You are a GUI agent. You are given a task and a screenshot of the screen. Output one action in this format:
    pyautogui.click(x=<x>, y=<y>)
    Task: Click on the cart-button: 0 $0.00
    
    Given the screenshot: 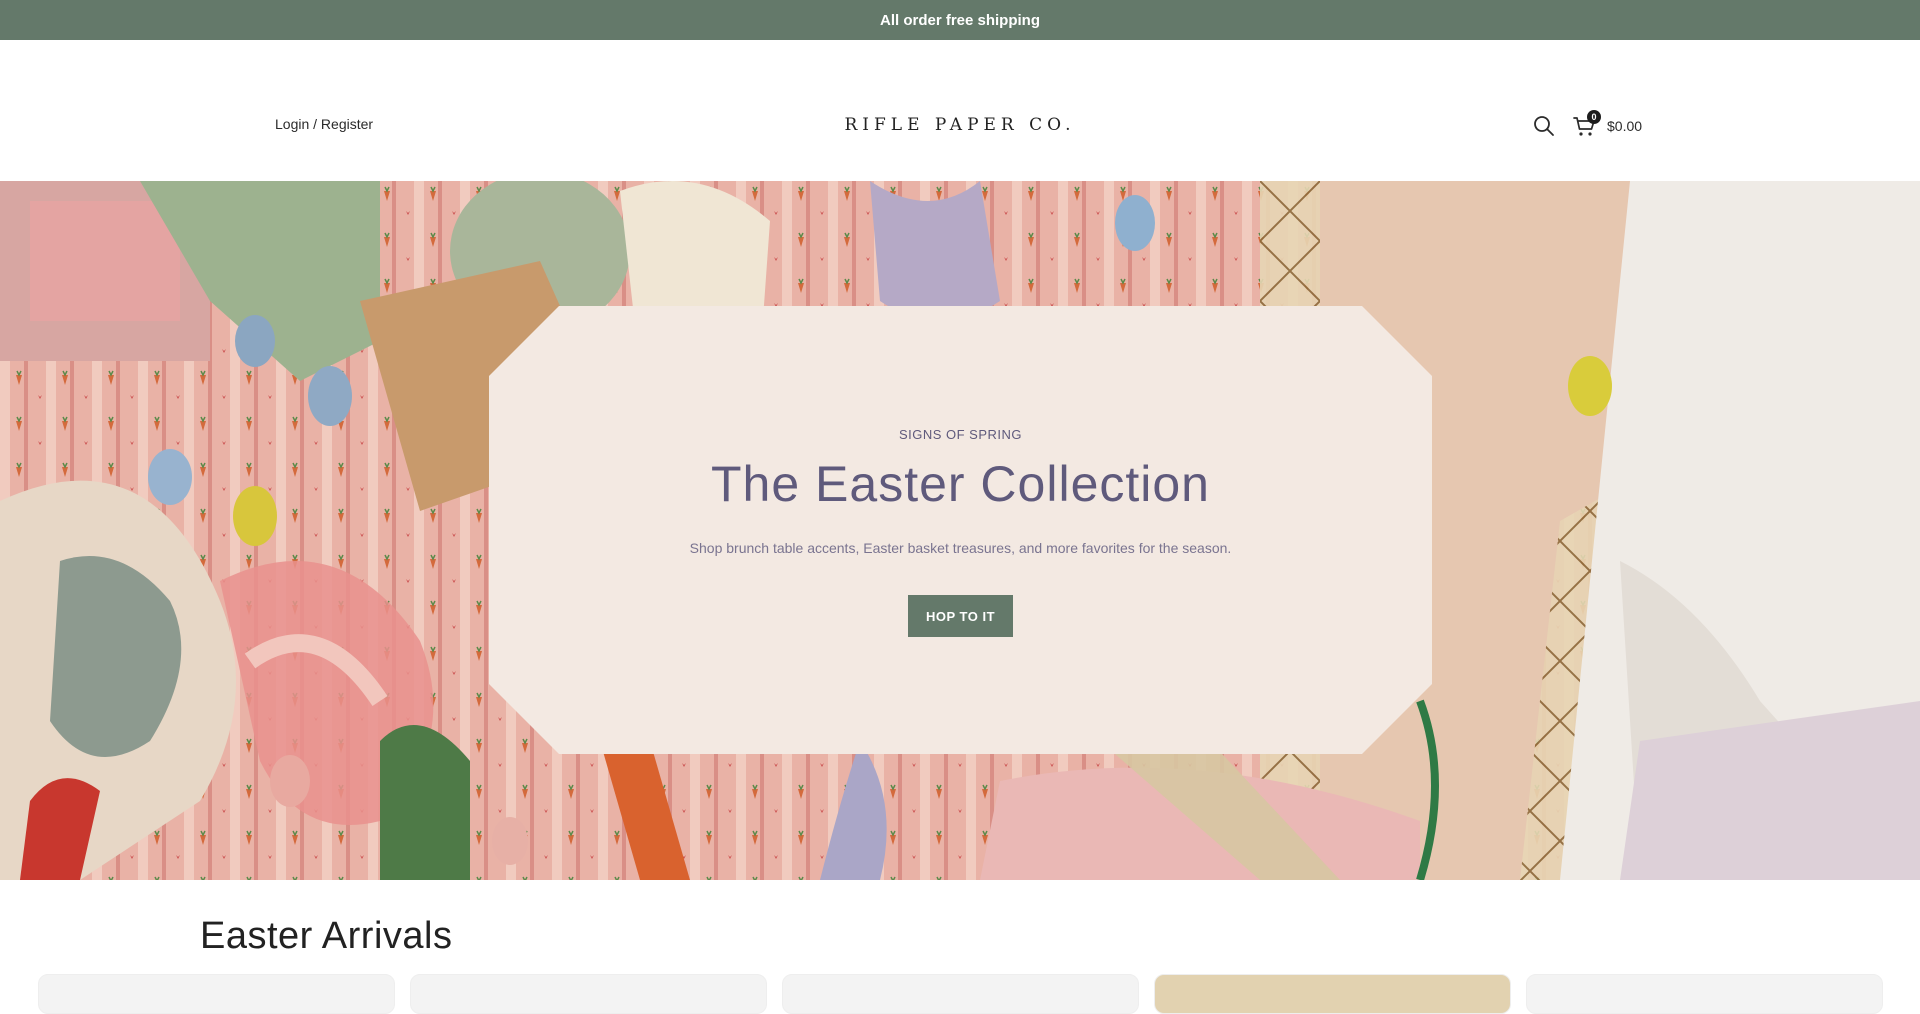 What is the action you would take?
    pyautogui.click(x=1608, y=124)
    